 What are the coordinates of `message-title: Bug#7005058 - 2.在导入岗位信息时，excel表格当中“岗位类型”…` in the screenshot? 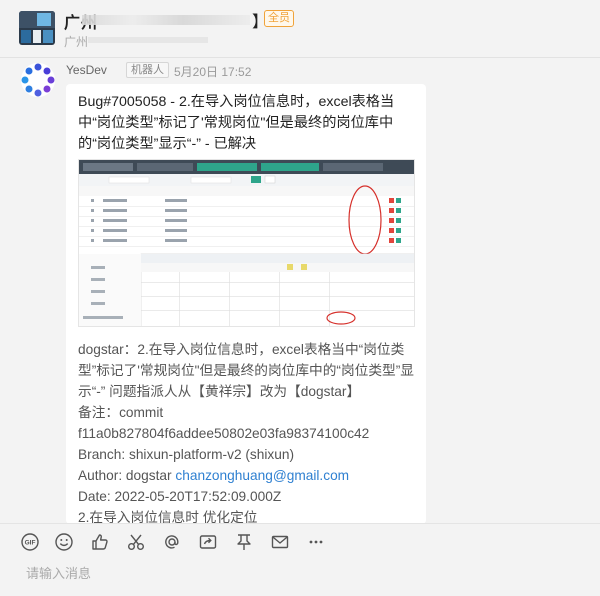 It's located at (236, 123).